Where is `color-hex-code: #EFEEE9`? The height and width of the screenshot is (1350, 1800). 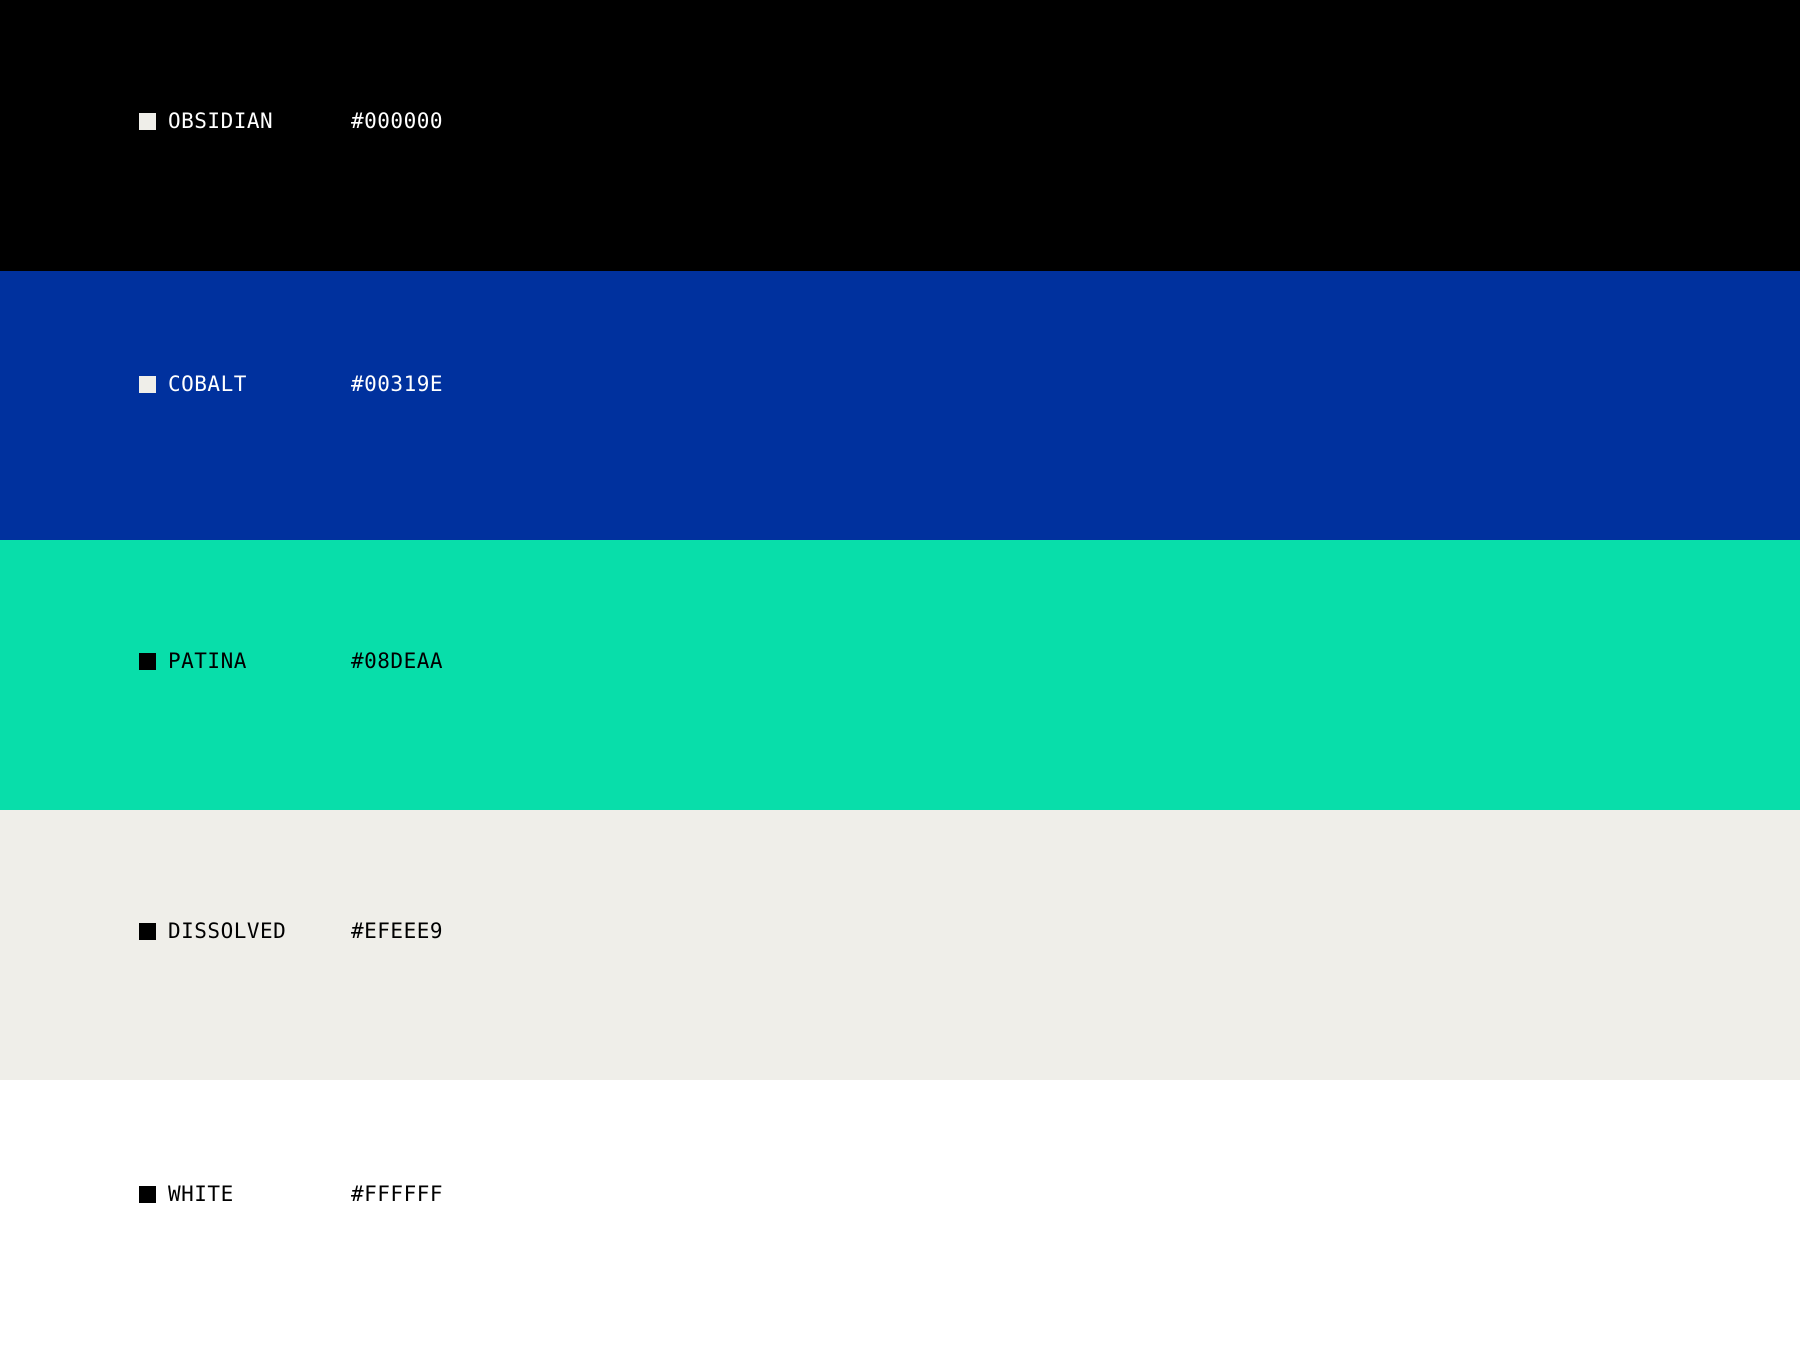 color-hex-code: #EFEEE9 is located at coordinates (397, 931).